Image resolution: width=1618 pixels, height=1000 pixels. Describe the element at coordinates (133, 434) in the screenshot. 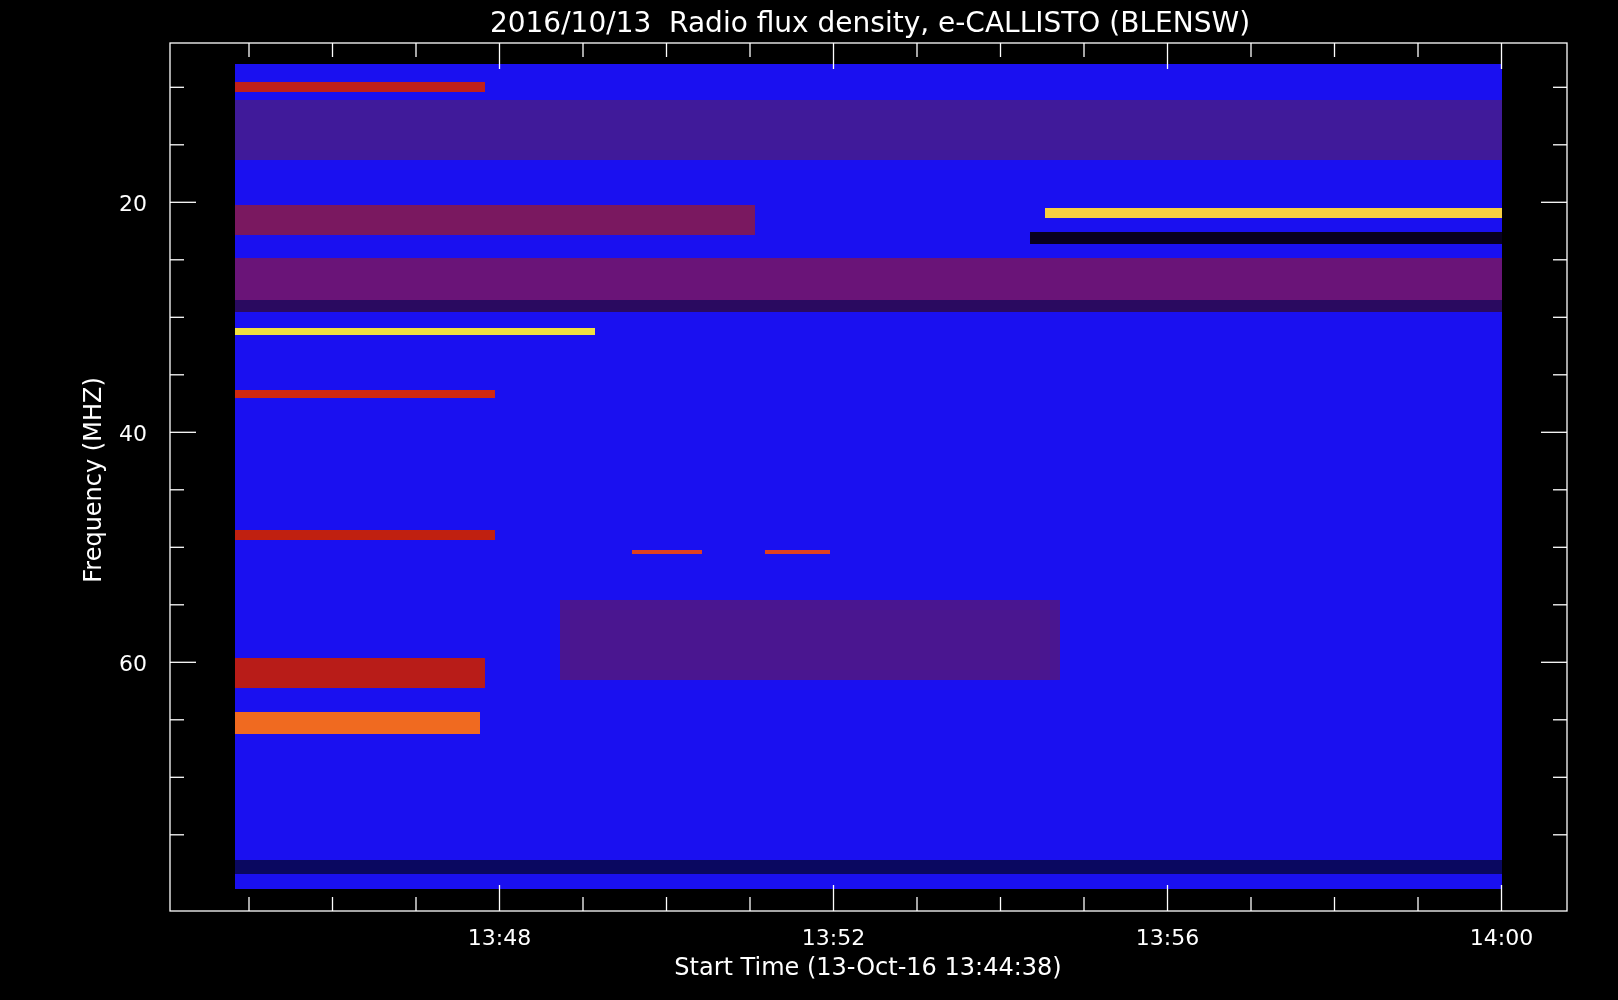

I see `tick-label: 40` at that location.